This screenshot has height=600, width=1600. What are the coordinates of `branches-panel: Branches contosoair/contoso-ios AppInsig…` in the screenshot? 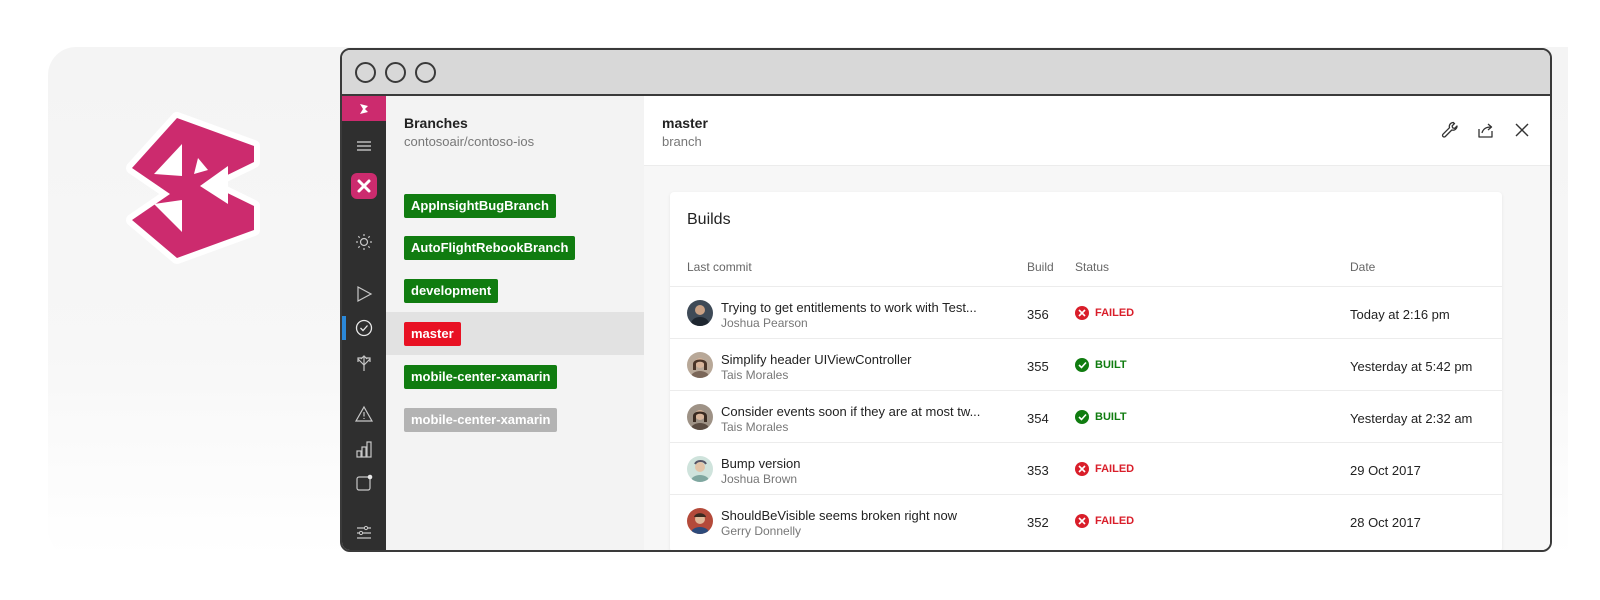 It's located at (515, 323).